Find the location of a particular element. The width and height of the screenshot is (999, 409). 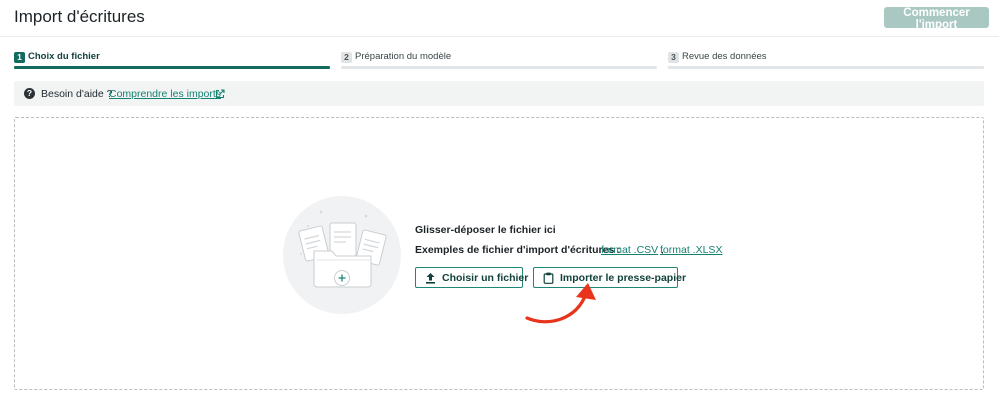

csv-format-link: format .CSV is located at coordinates (629, 250).